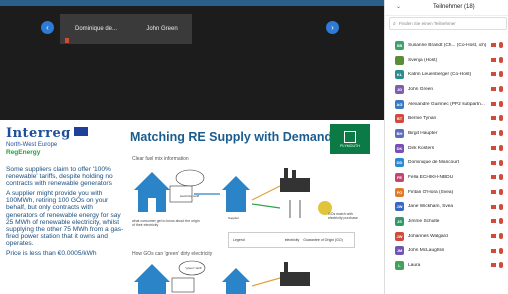 This screenshot has width=508, height=294. I want to click on avatar: DD, so click(399, 163).